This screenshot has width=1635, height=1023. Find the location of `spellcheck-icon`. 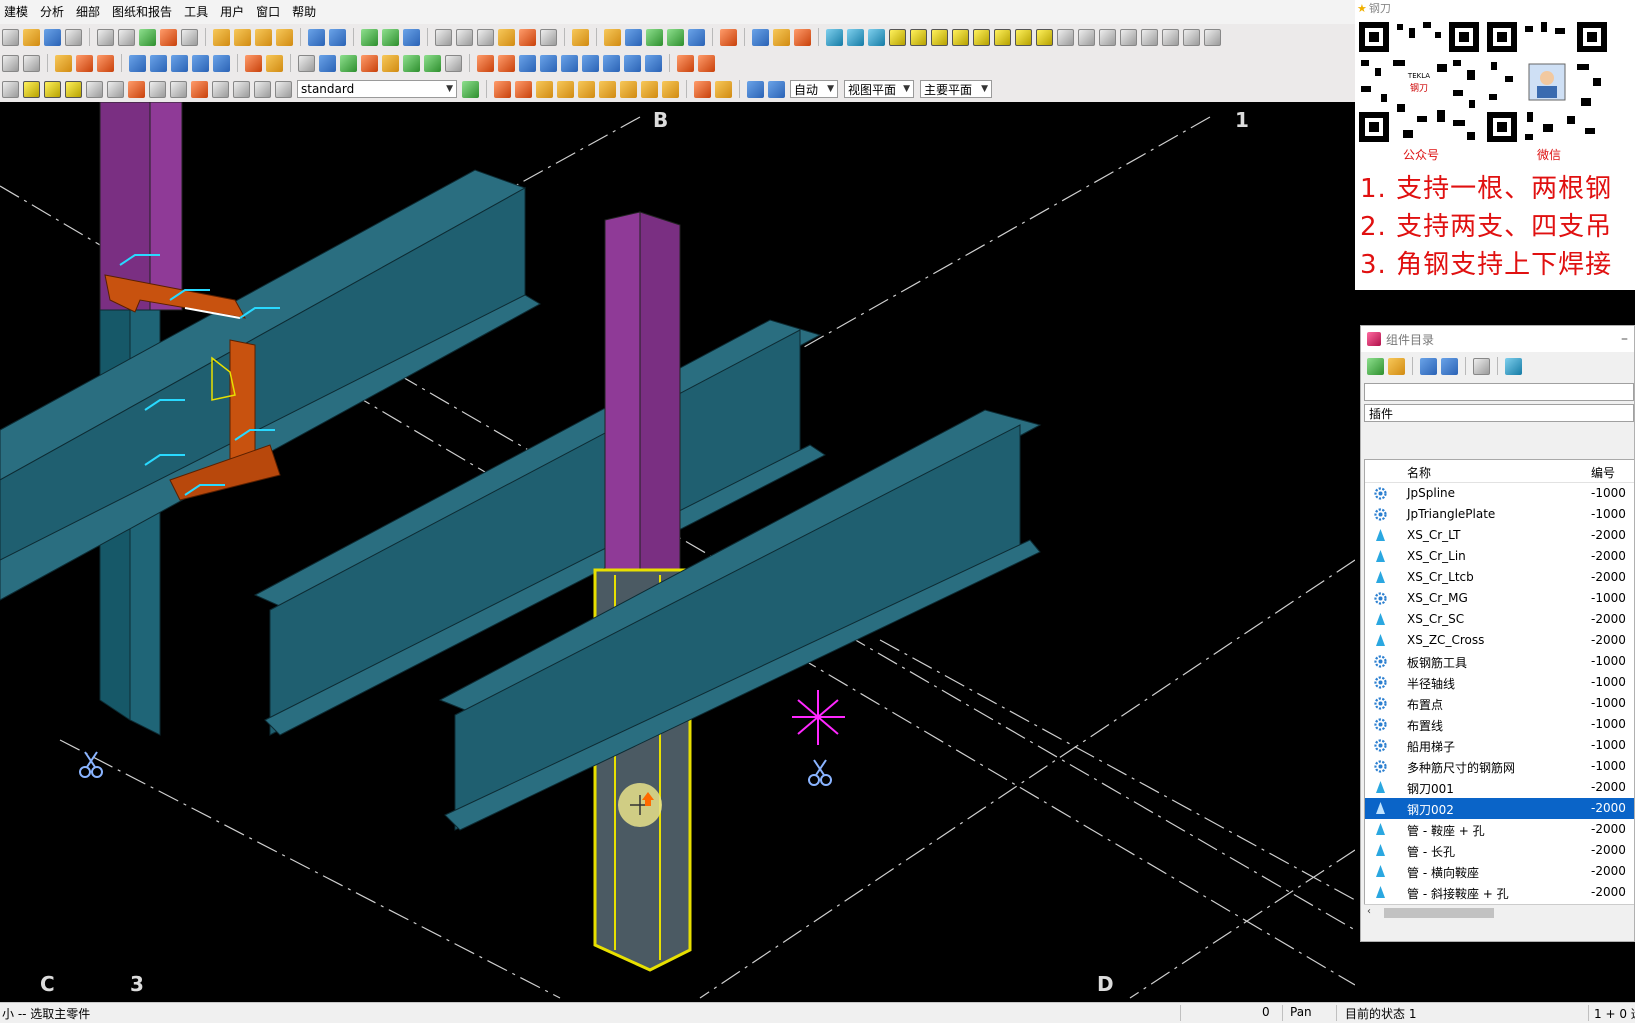

spellcheck-icon is located at coordinates (1481, 366).